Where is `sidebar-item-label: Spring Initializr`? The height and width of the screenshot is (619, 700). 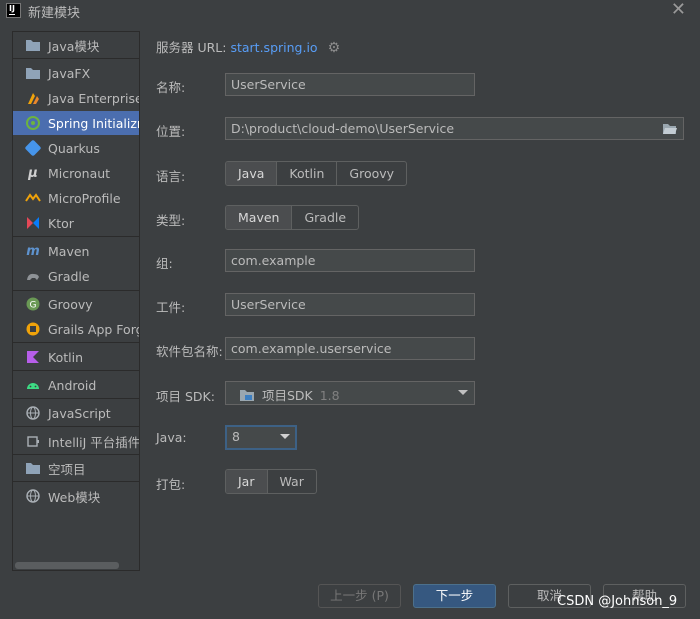
sidebar-item-label: Spring Initializr is located at coordinates (94, 123).